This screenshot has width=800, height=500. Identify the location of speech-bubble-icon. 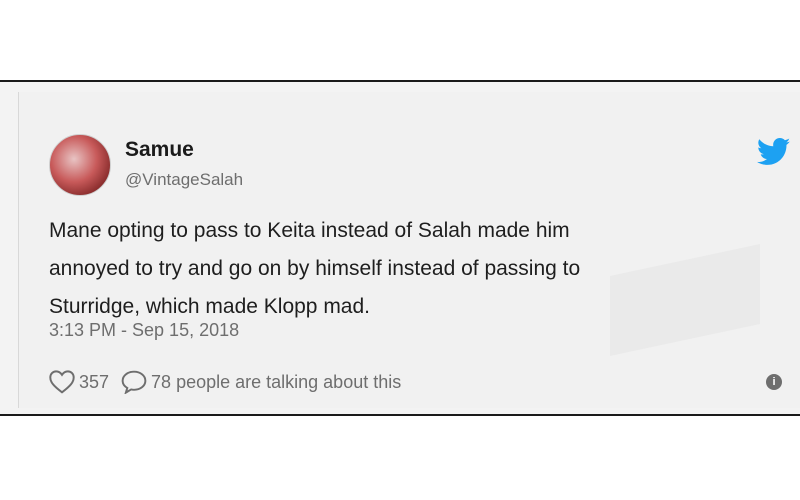
(134, 382).